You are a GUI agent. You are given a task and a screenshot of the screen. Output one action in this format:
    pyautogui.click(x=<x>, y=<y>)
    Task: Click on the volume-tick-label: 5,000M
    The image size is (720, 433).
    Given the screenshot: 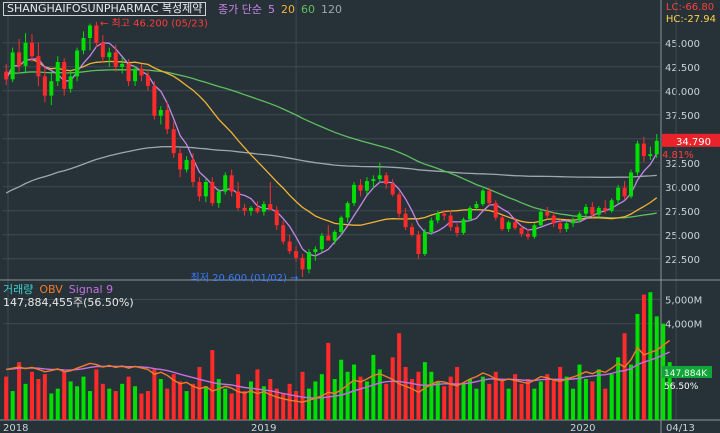 What is the action you would take?
    pyautogui.click(x=683, y=300)
    